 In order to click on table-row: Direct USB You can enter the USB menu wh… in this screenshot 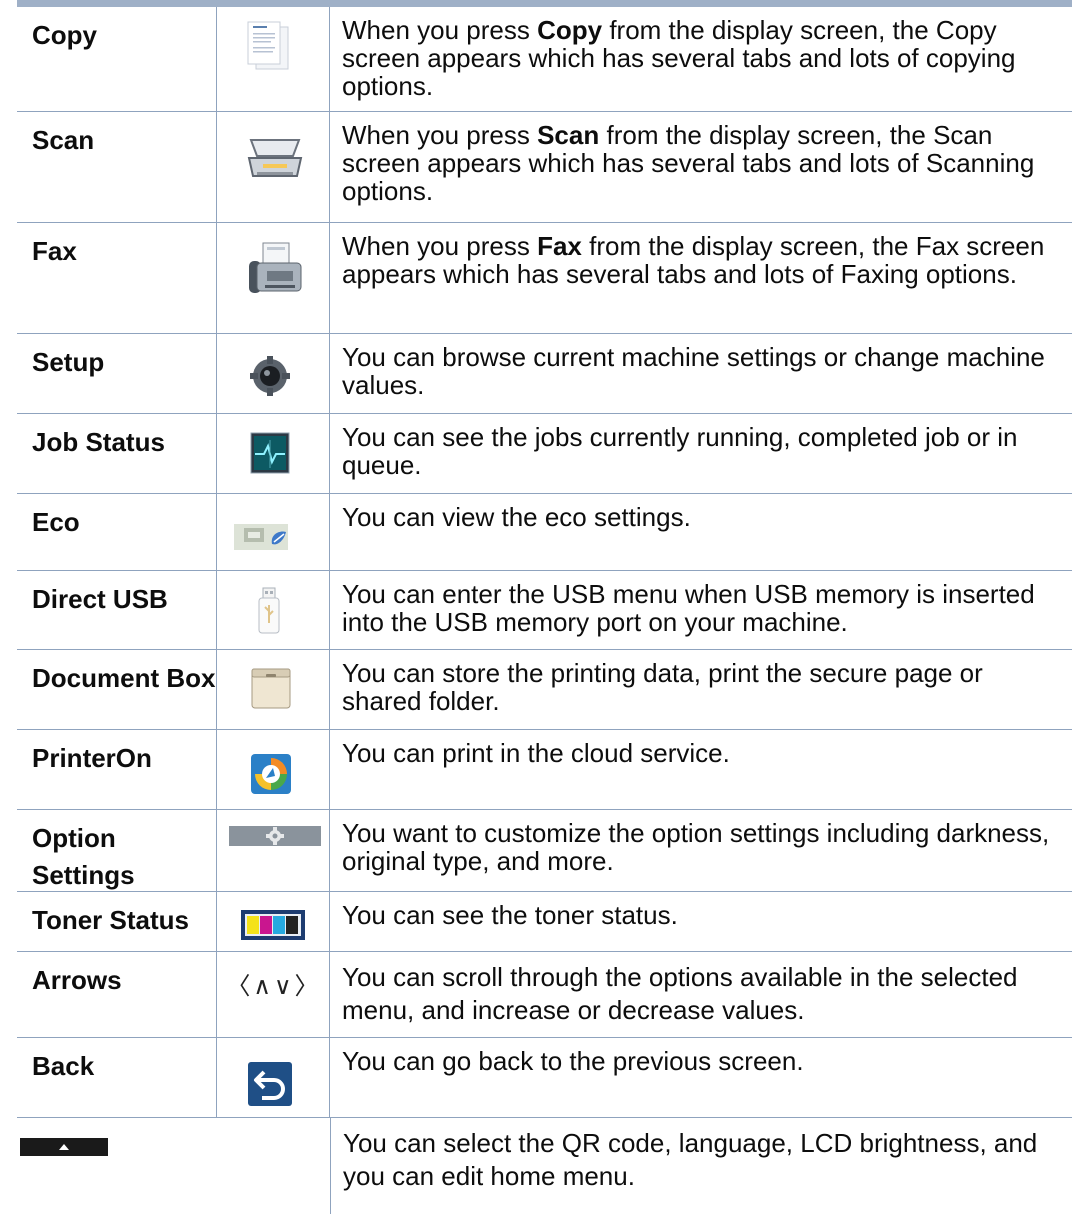, I will do `click(544, 610)`.